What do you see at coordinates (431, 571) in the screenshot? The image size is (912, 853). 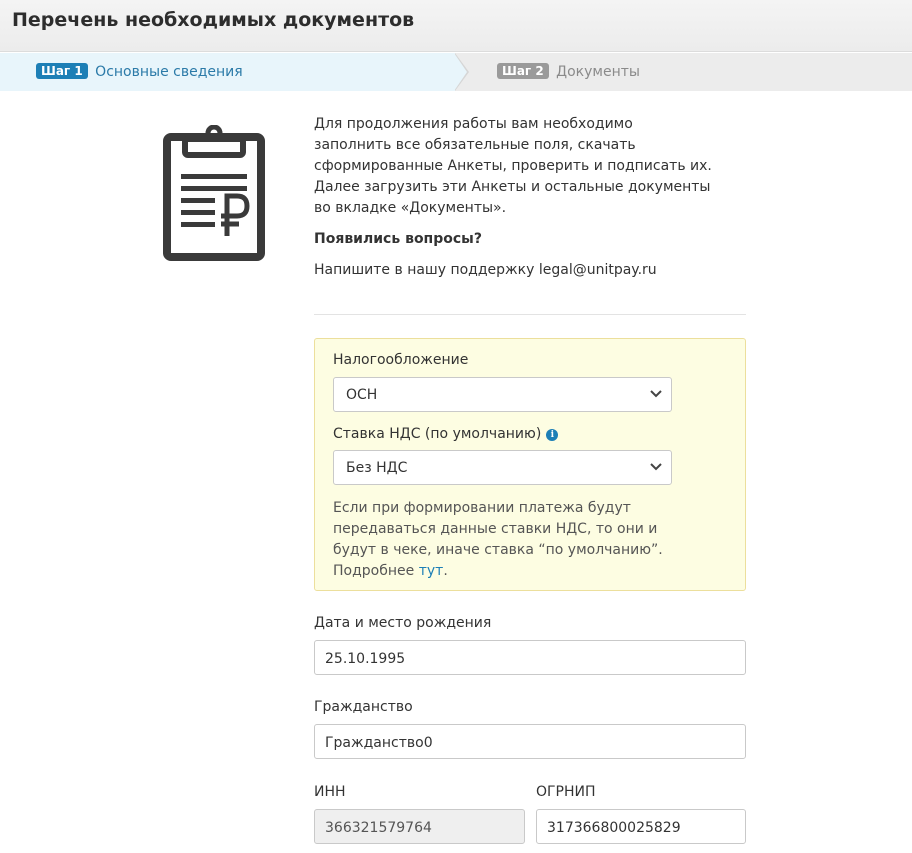 I see `vat-note-link: тут` at bounding box center [431, 571].